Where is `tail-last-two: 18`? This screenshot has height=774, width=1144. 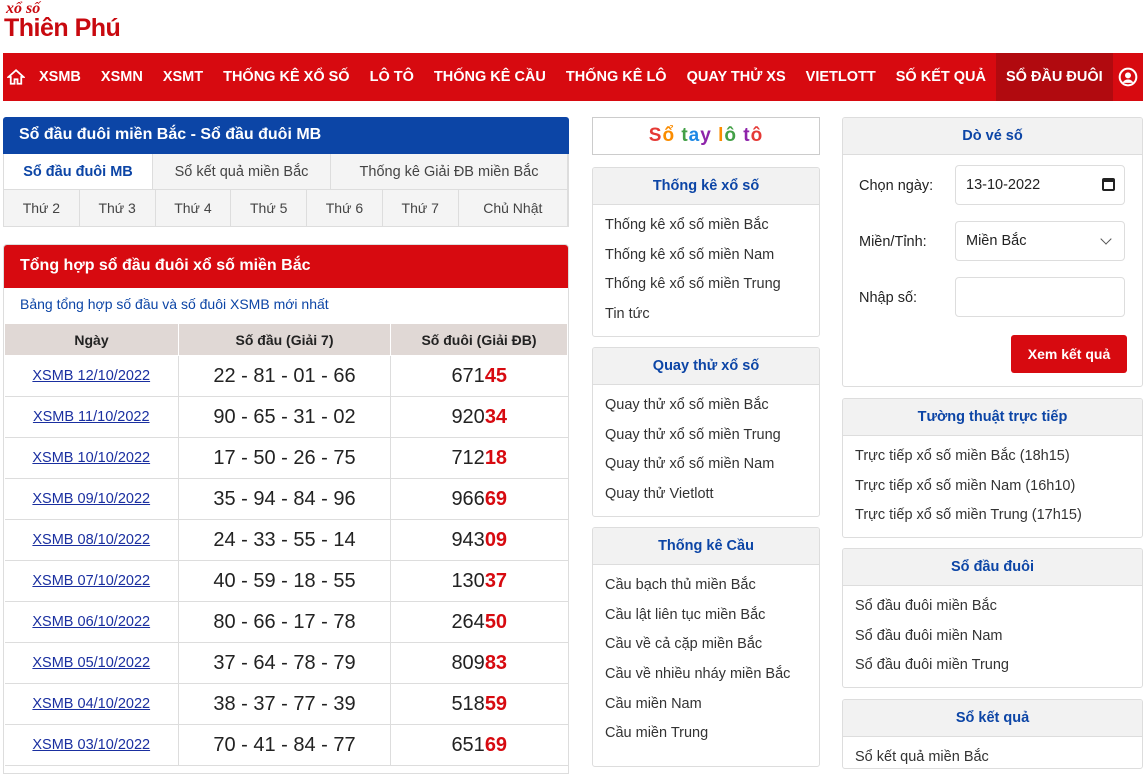 tail-last-two: 18 is located at coordinates (496, 457).